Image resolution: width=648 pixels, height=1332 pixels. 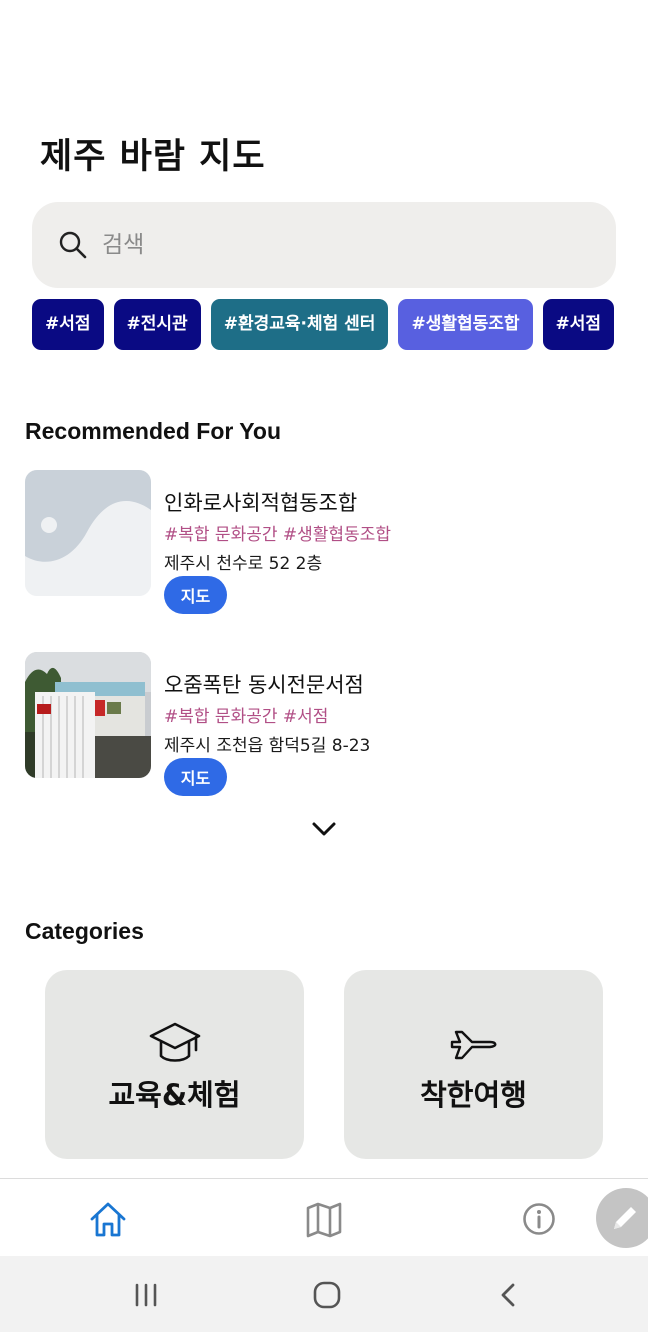 What do you see at coordinates (625, 1218) in the screenshot?
I see `pencil-icon` at bounding box center [625, 1218].